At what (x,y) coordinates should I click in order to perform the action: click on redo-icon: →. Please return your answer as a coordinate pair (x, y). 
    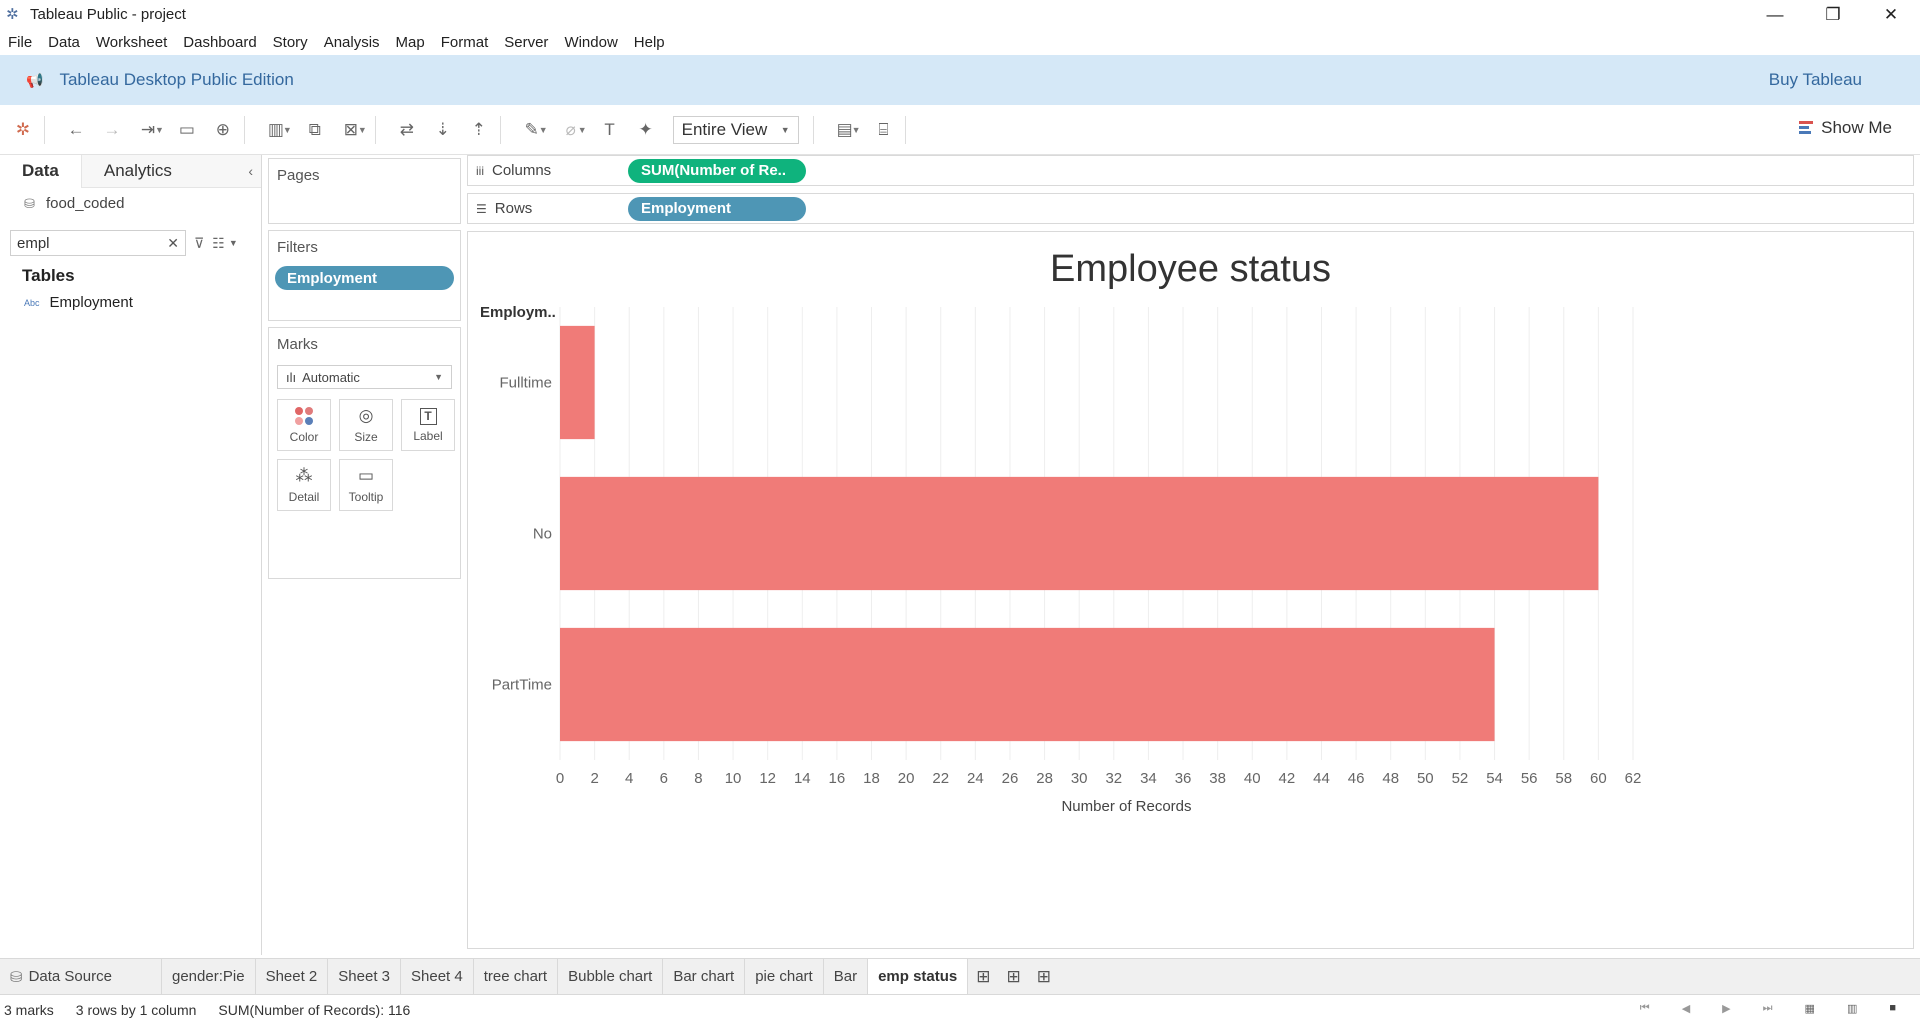
    Looking at the image, I should click on (112, 130).